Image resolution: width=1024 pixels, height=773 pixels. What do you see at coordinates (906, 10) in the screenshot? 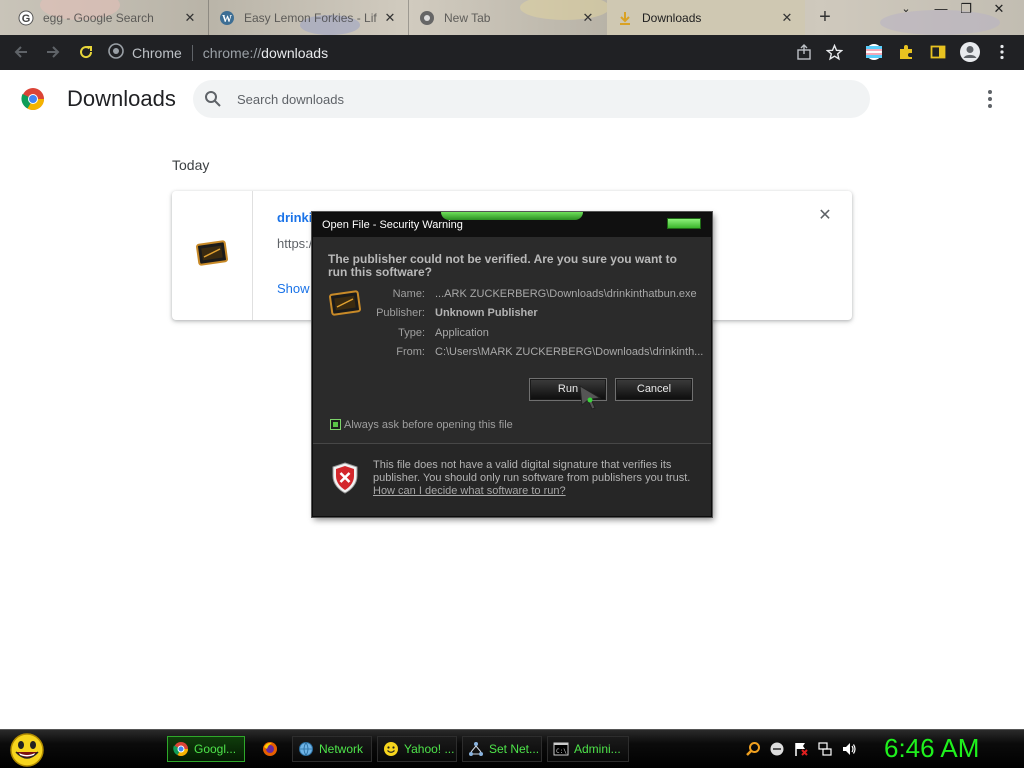
I see `tab-search-icon: ⌄` at bounding box center [906, 10].